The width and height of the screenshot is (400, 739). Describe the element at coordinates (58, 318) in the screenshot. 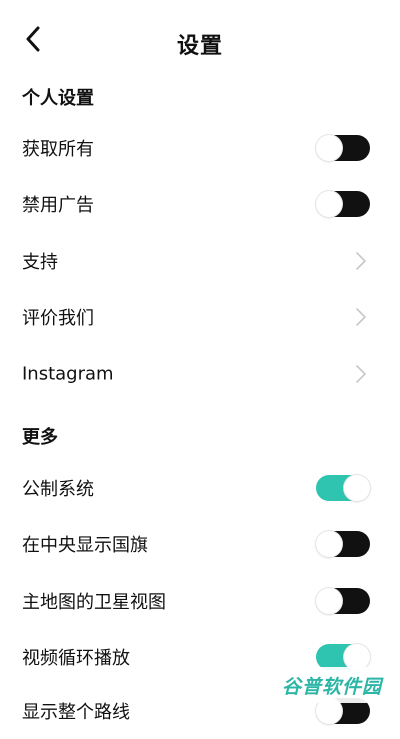

I see `setting-label: 评价我们` at that location.